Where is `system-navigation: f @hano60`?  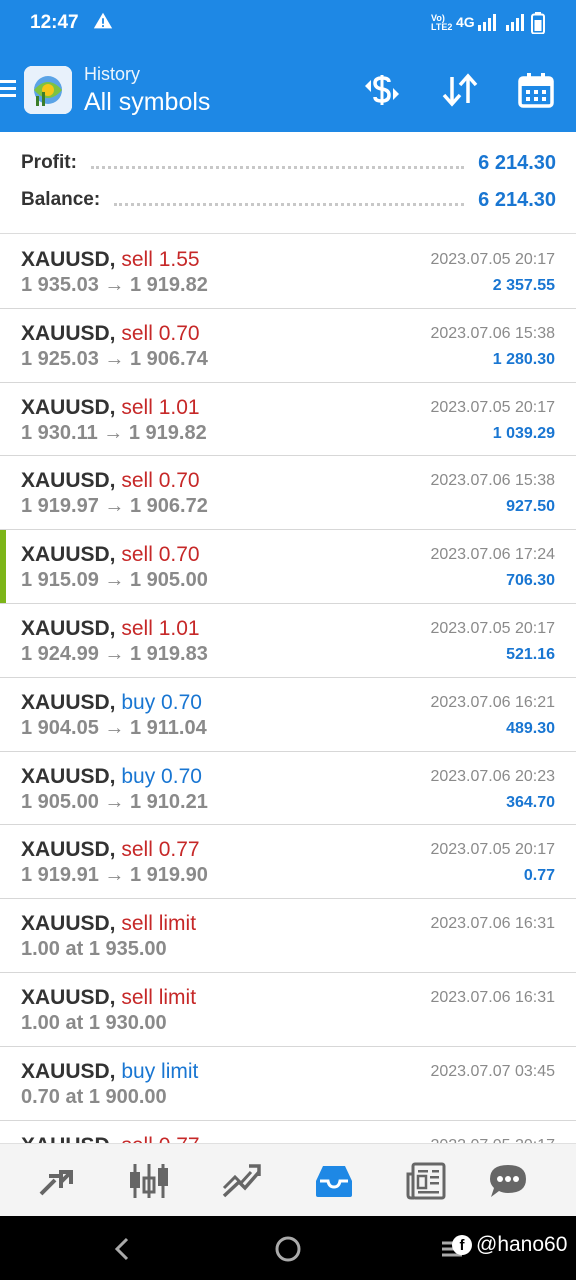 system-navigation: f @hano60 is located at coordinates (288, 1248).